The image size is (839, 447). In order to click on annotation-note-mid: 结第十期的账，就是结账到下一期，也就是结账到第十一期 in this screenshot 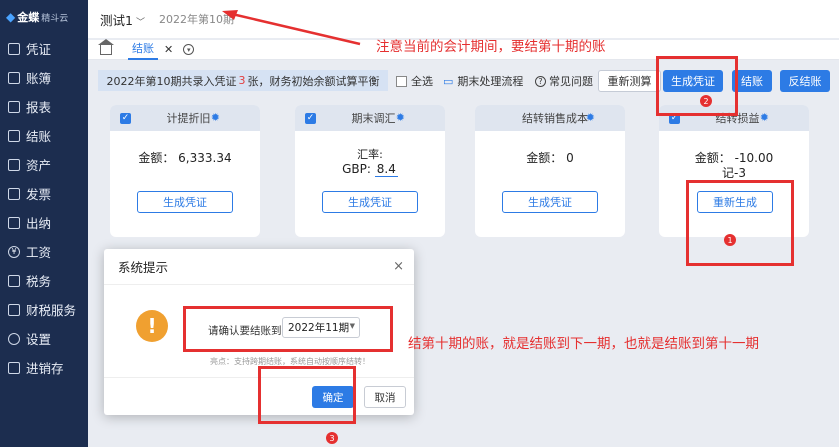, I will do `click(583, 344)`.